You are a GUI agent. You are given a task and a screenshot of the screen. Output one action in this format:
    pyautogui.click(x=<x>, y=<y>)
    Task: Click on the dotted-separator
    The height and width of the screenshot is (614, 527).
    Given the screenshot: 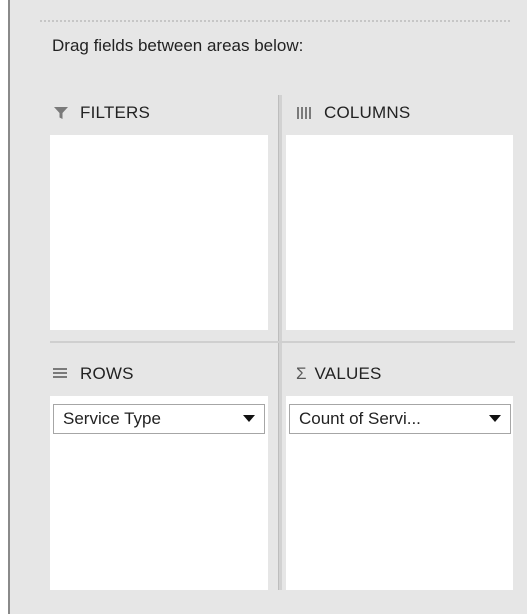 What is the action you would take?
    pyautogui.click(x=275, y=21)
    